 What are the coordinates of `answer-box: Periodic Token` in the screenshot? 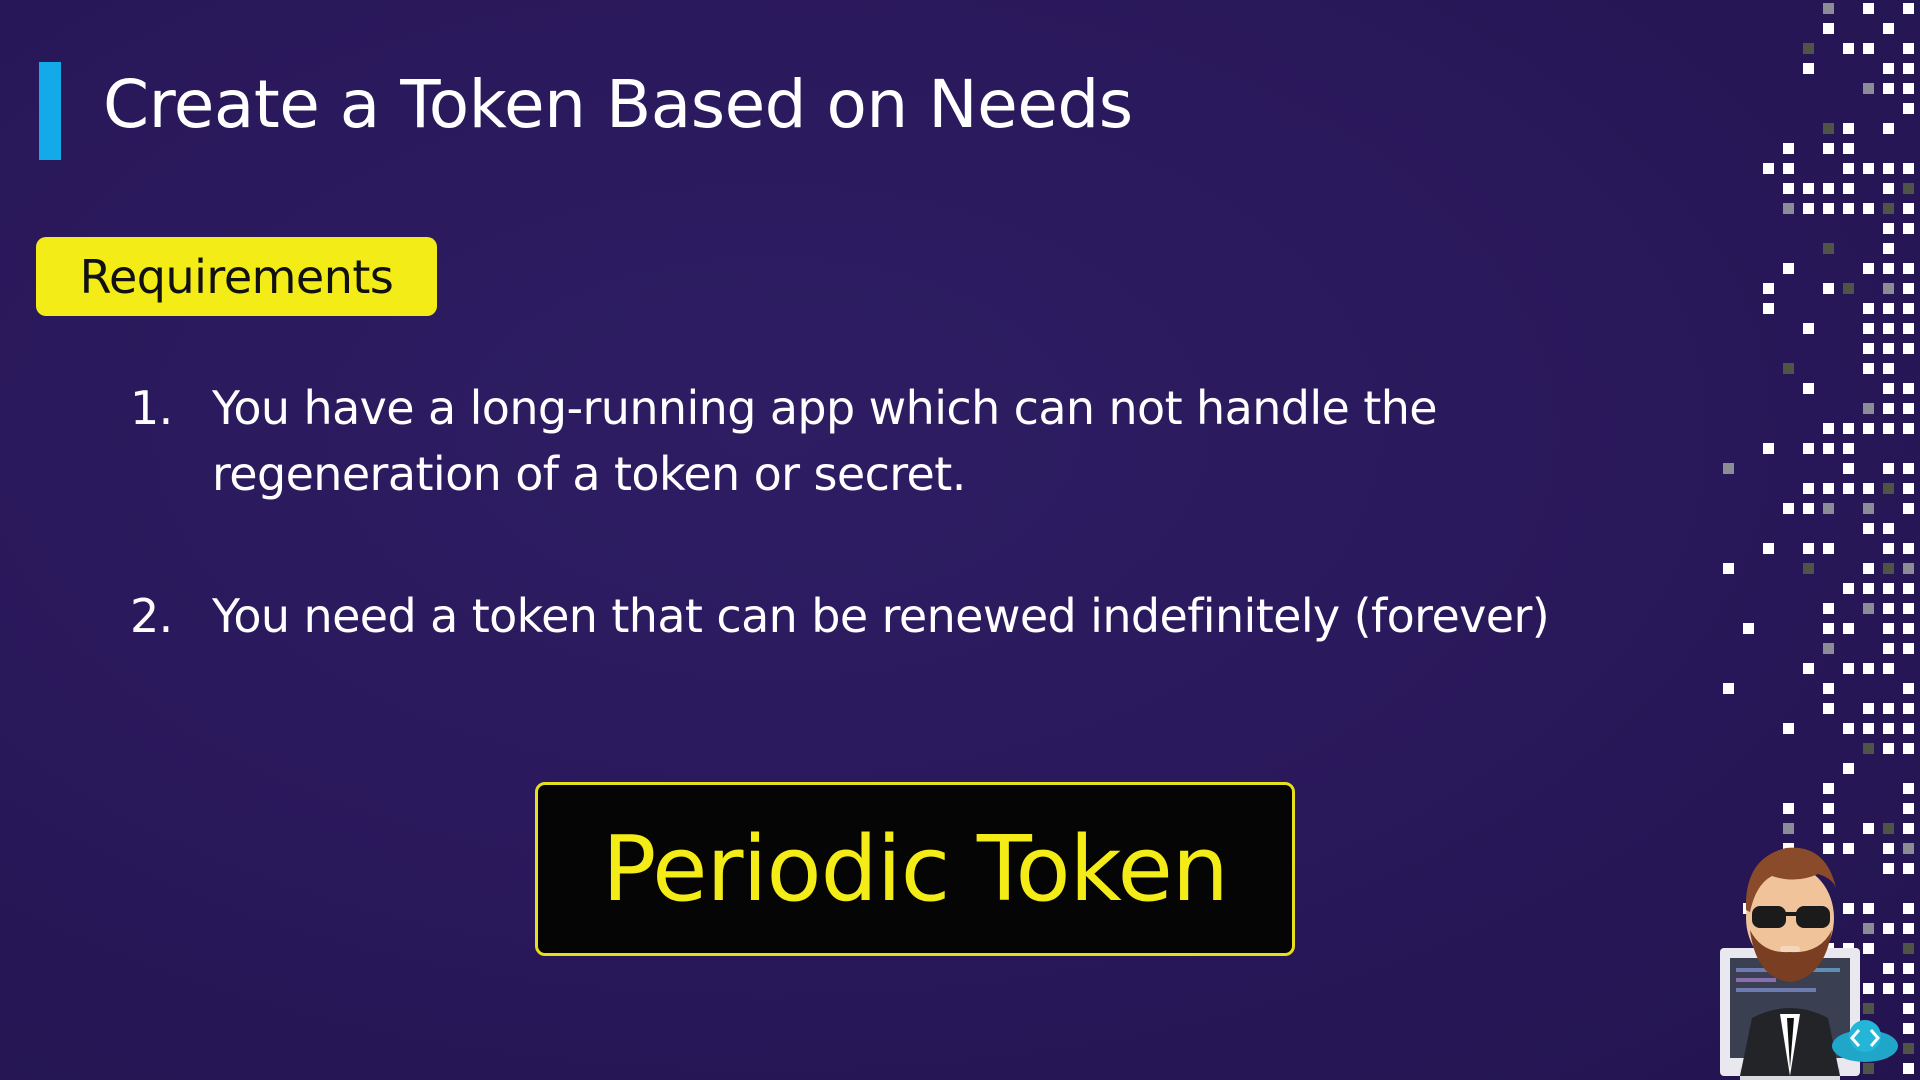 It's located at (915, 869).